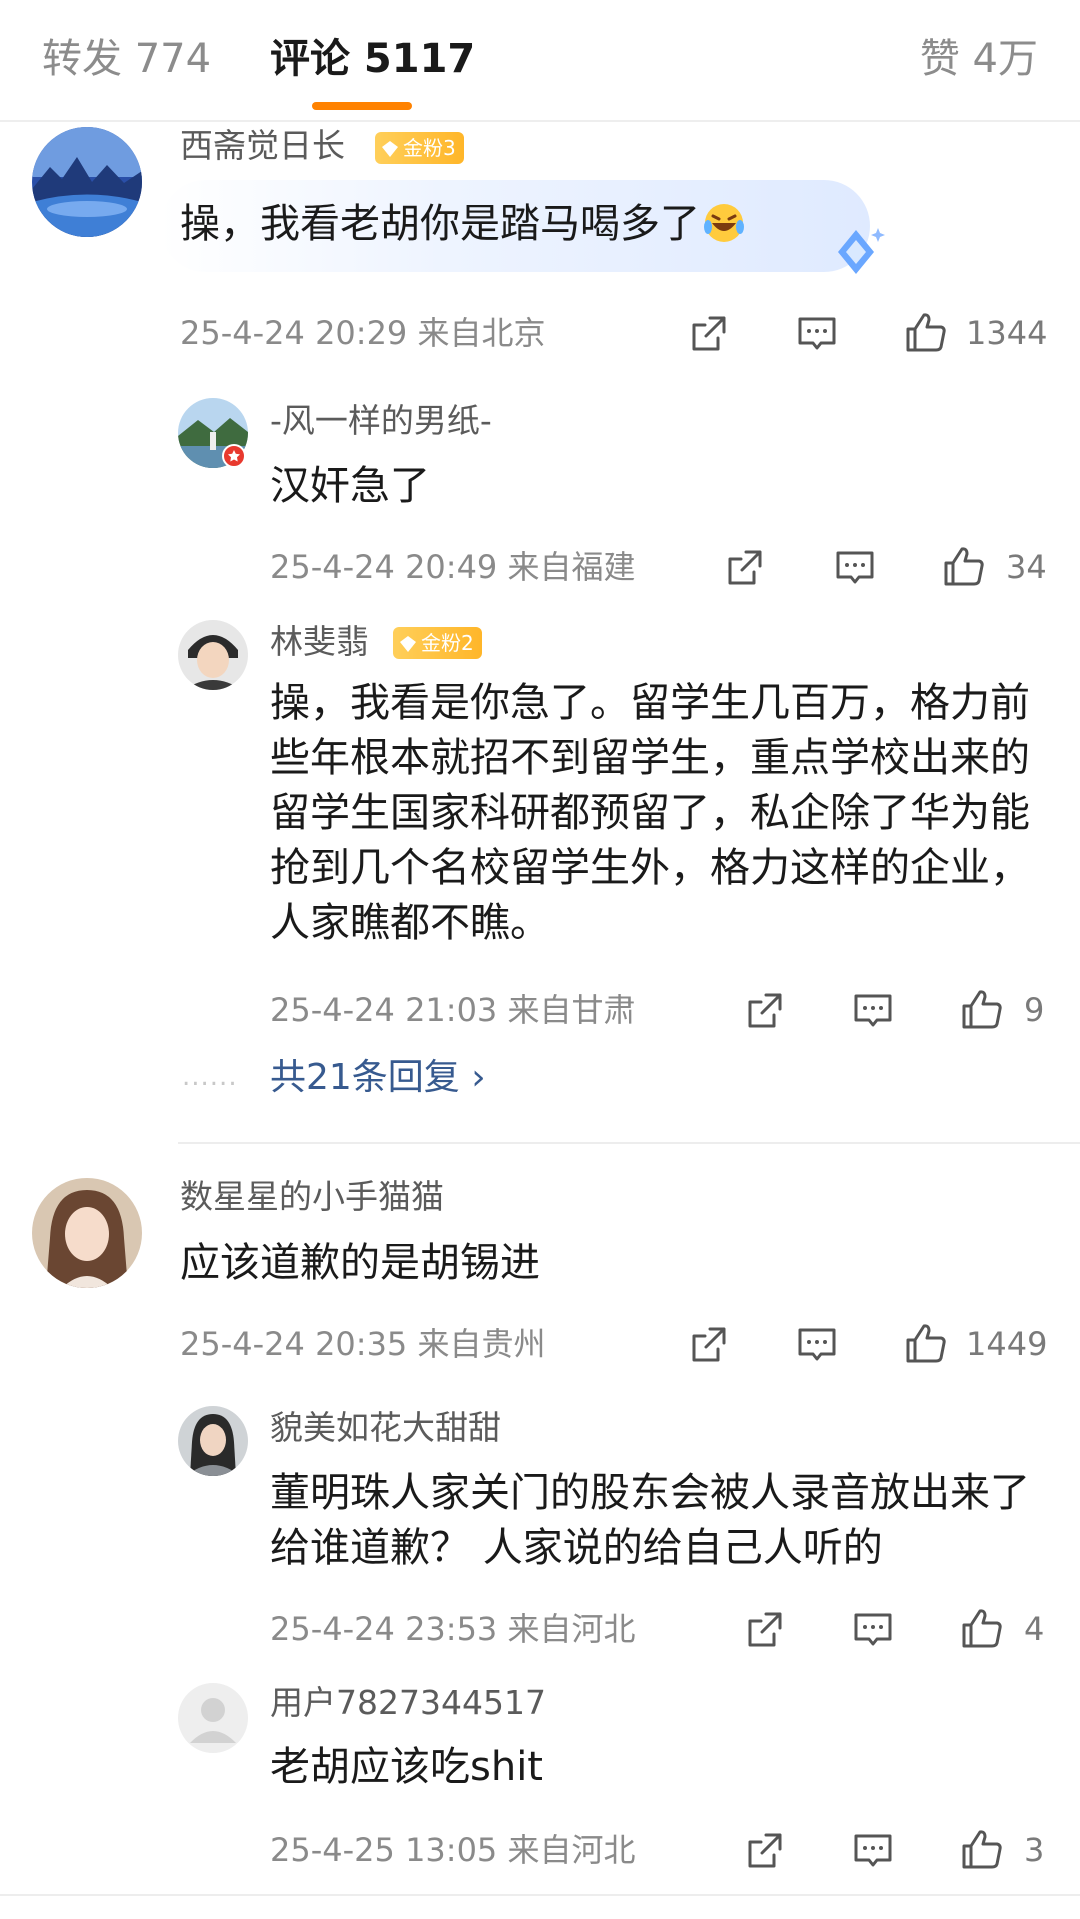 The image size is (1080, 1919). I want to click on comment-text: 应该道歉的是胡锡进, so click(360, 1263).